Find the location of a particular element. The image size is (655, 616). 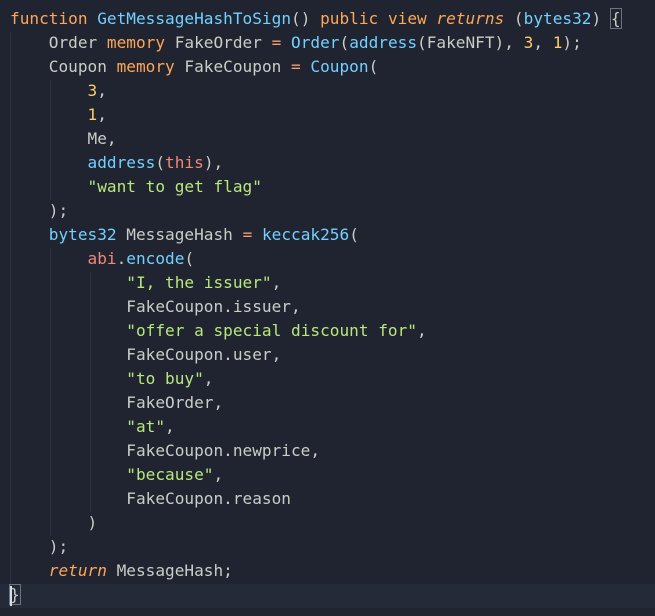

code-line: FakeOrder, is located at coordinates (116, 403).